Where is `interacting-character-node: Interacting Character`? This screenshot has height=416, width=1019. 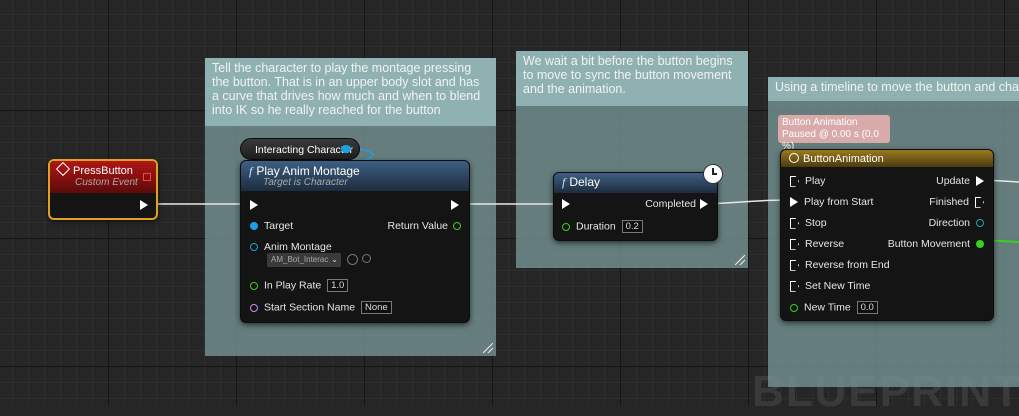 interacting-character-node: Interacting Character is located at coordinates (300, 149).